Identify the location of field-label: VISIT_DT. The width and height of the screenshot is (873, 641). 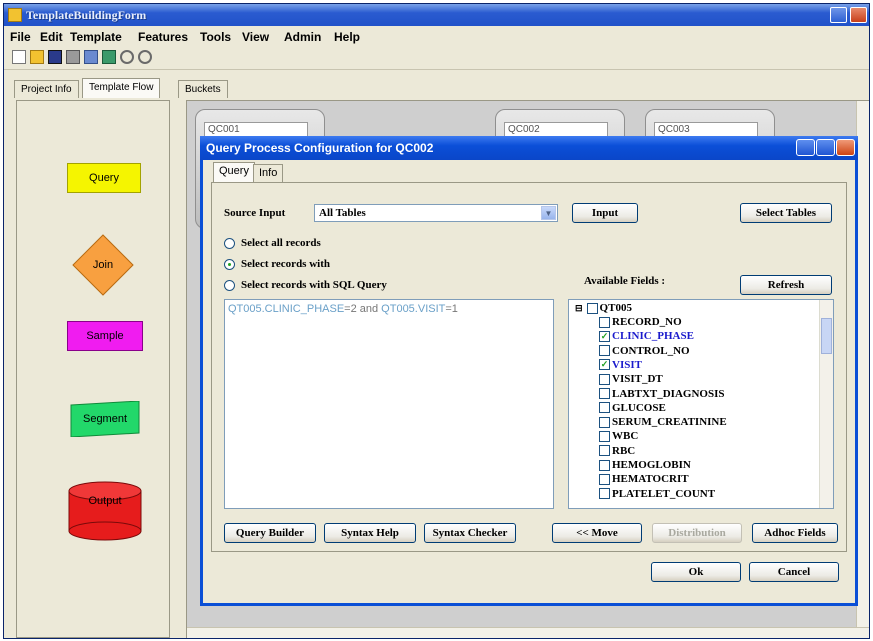
(637, 379).